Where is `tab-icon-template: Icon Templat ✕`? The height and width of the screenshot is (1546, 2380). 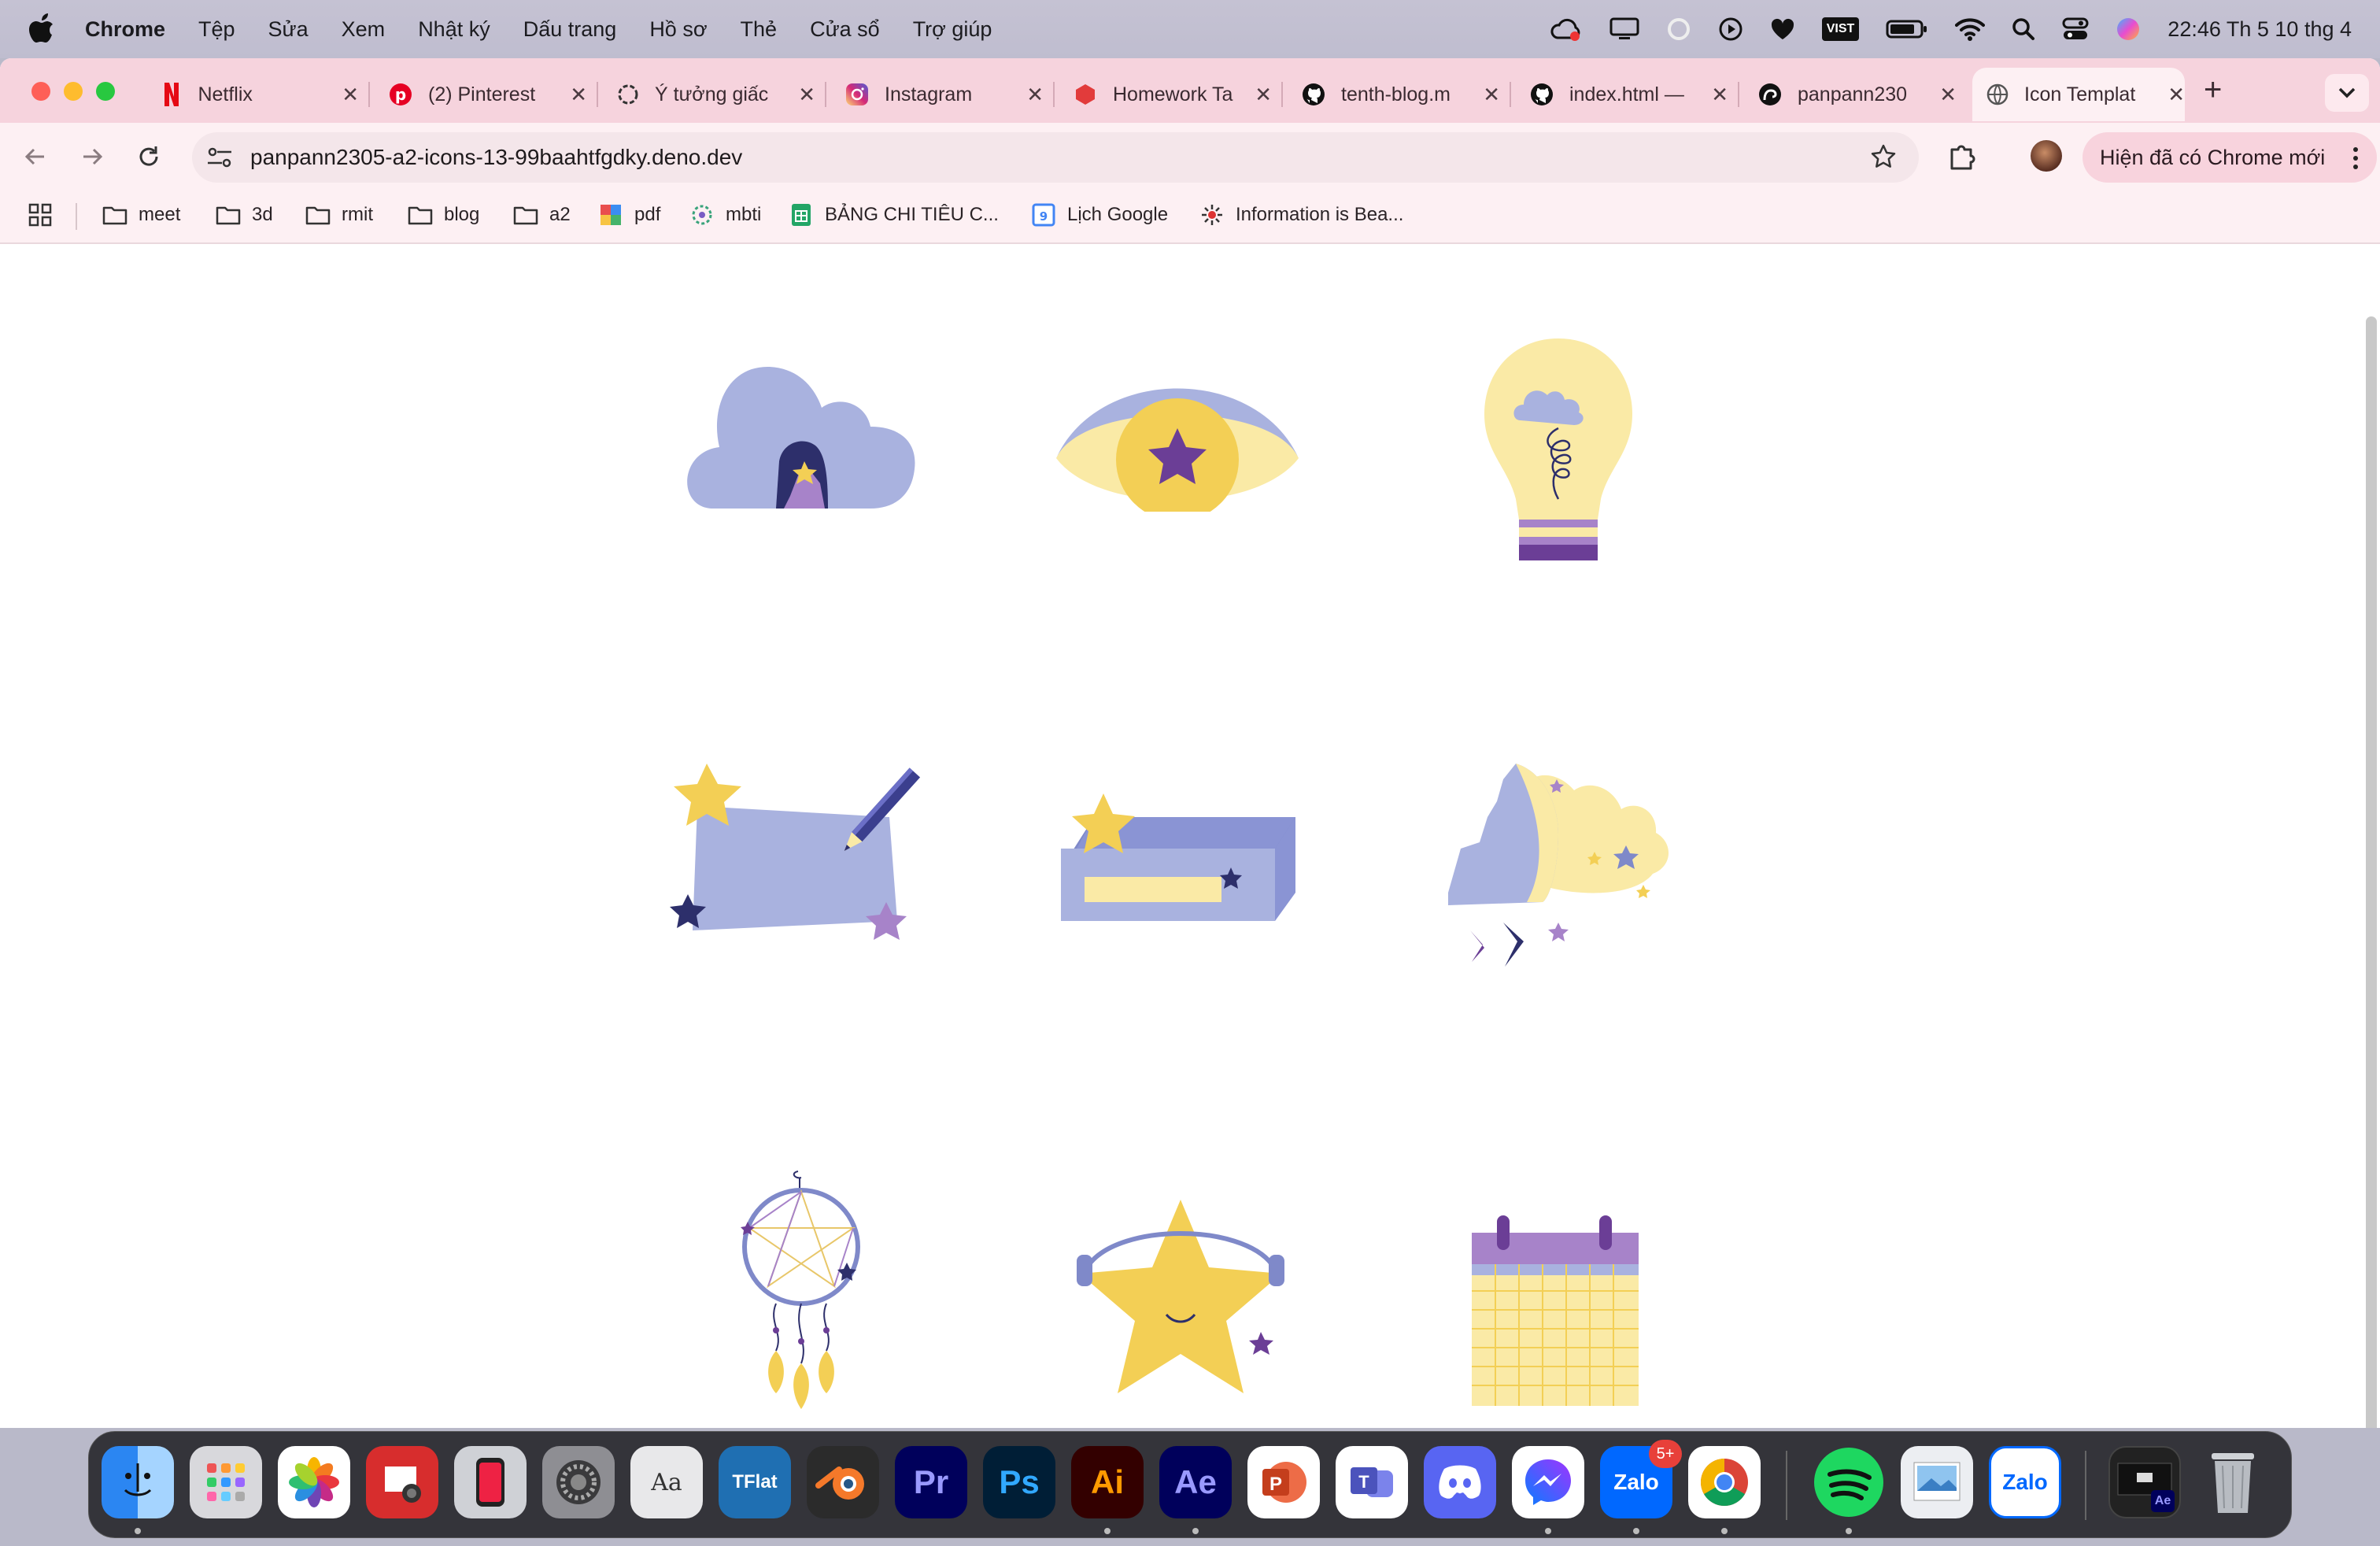
tab-icon-template: Icon Templat ✕ is located at coordinates (2078, 95).